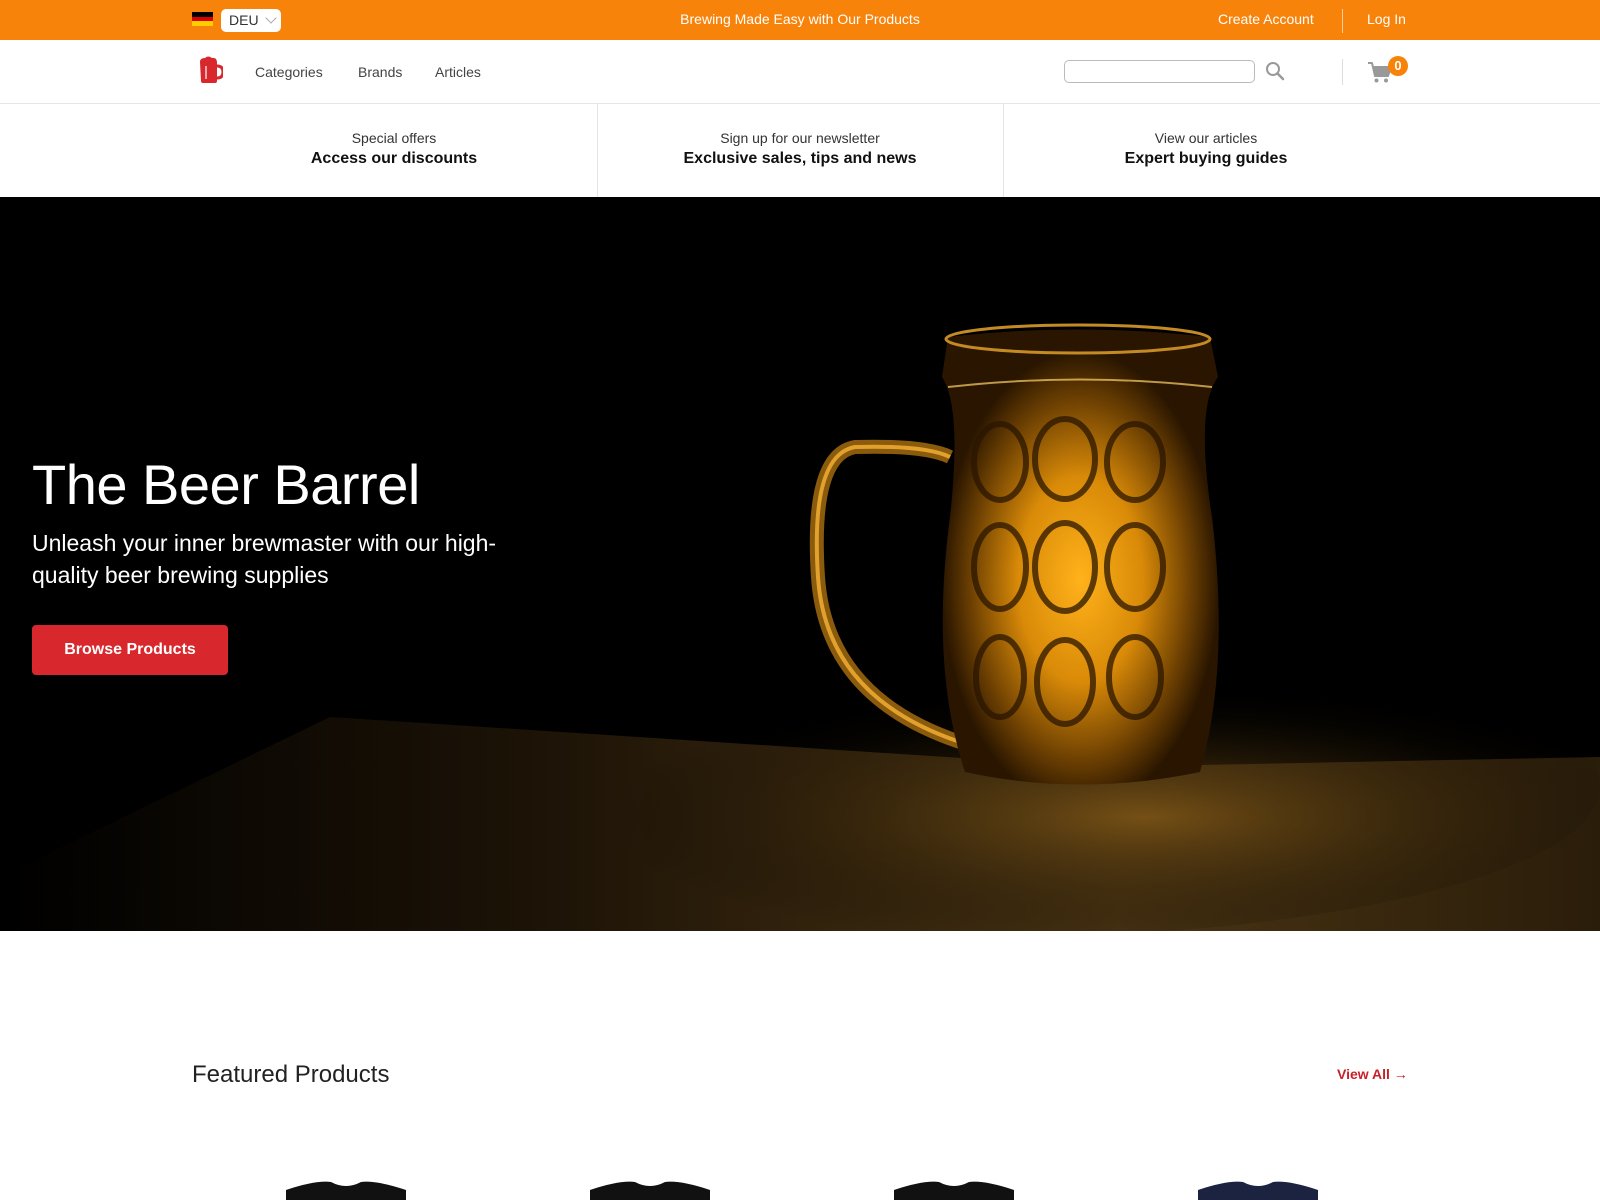 This screenshot has height=1200, width=1600. Describe the element at coordinates (800, 138) in the screenshot. I see `strip-small-text: Sign up for our newsletter` at that location.